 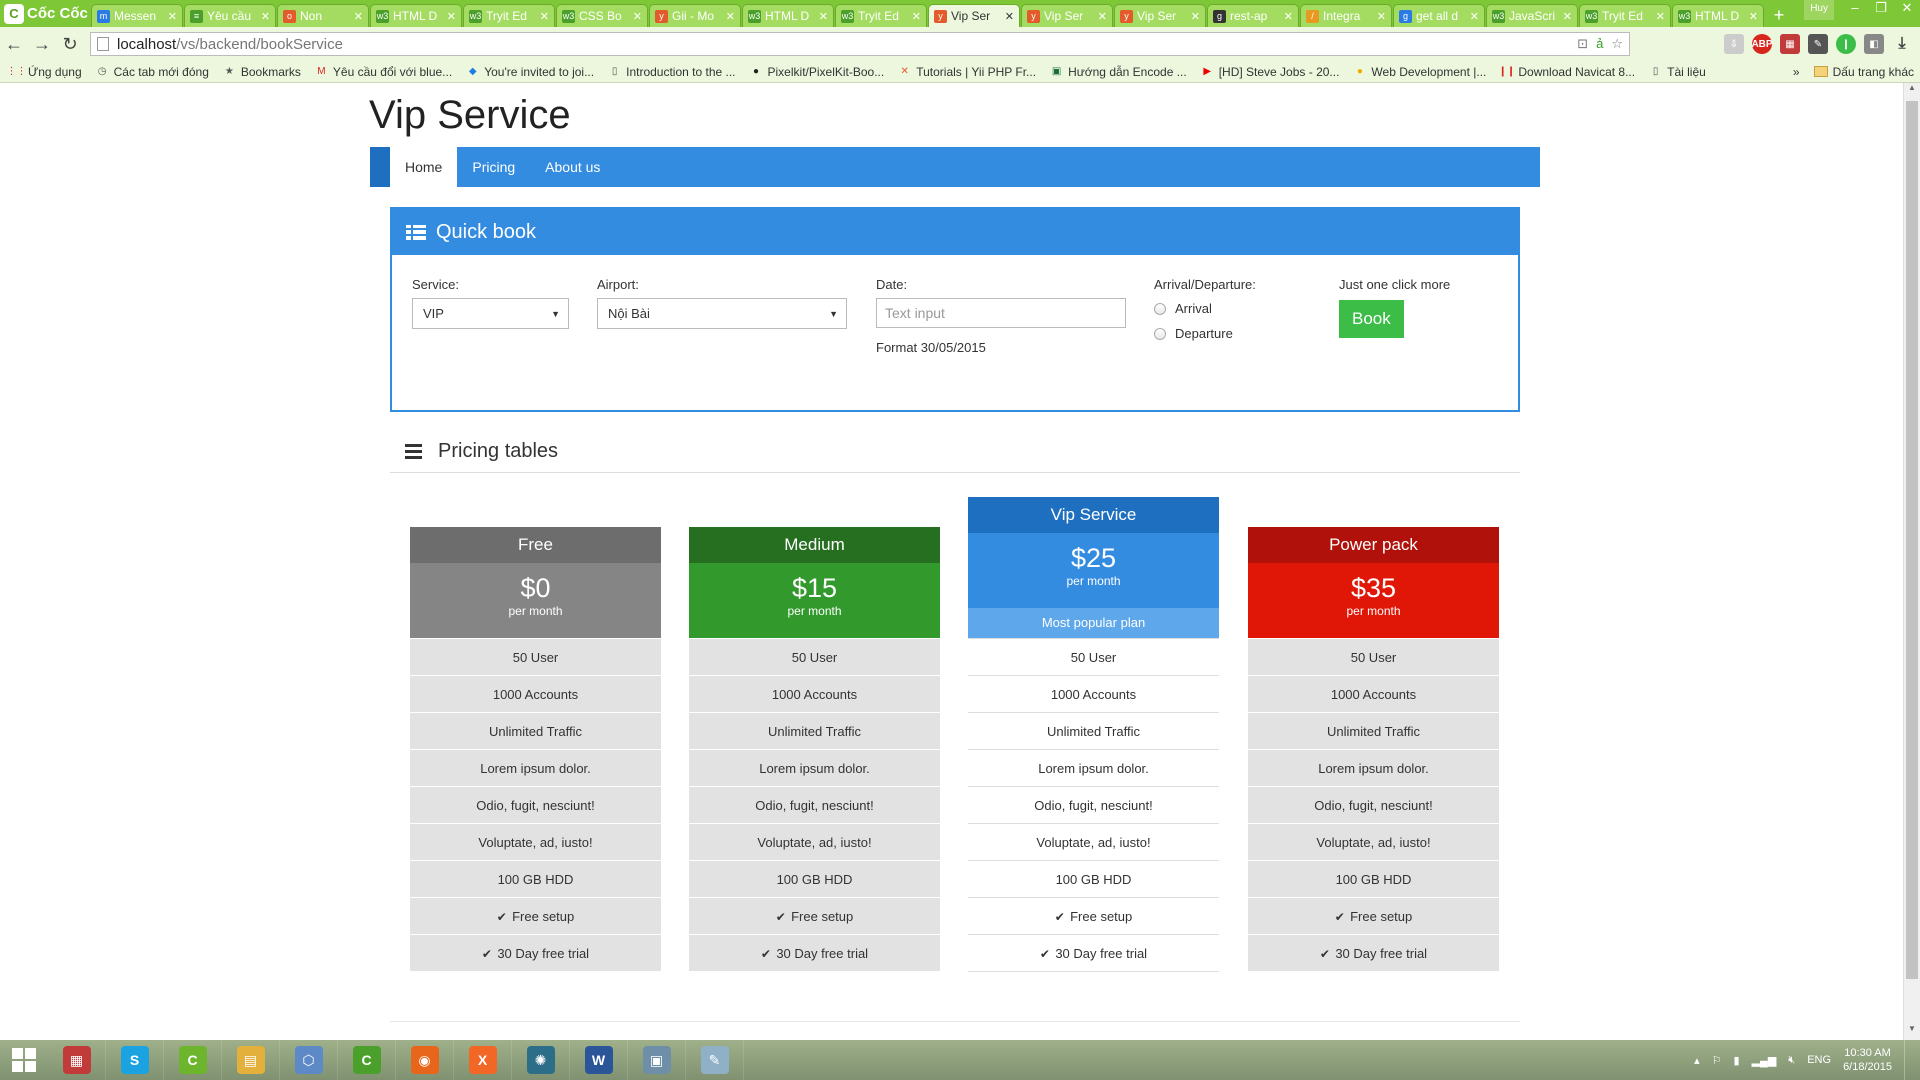 What do you see at coordinates (1532, 15) in the screenshot?
I see `browser-tab: w3 JavaScri ✕` at bounding box center [1532, 15].